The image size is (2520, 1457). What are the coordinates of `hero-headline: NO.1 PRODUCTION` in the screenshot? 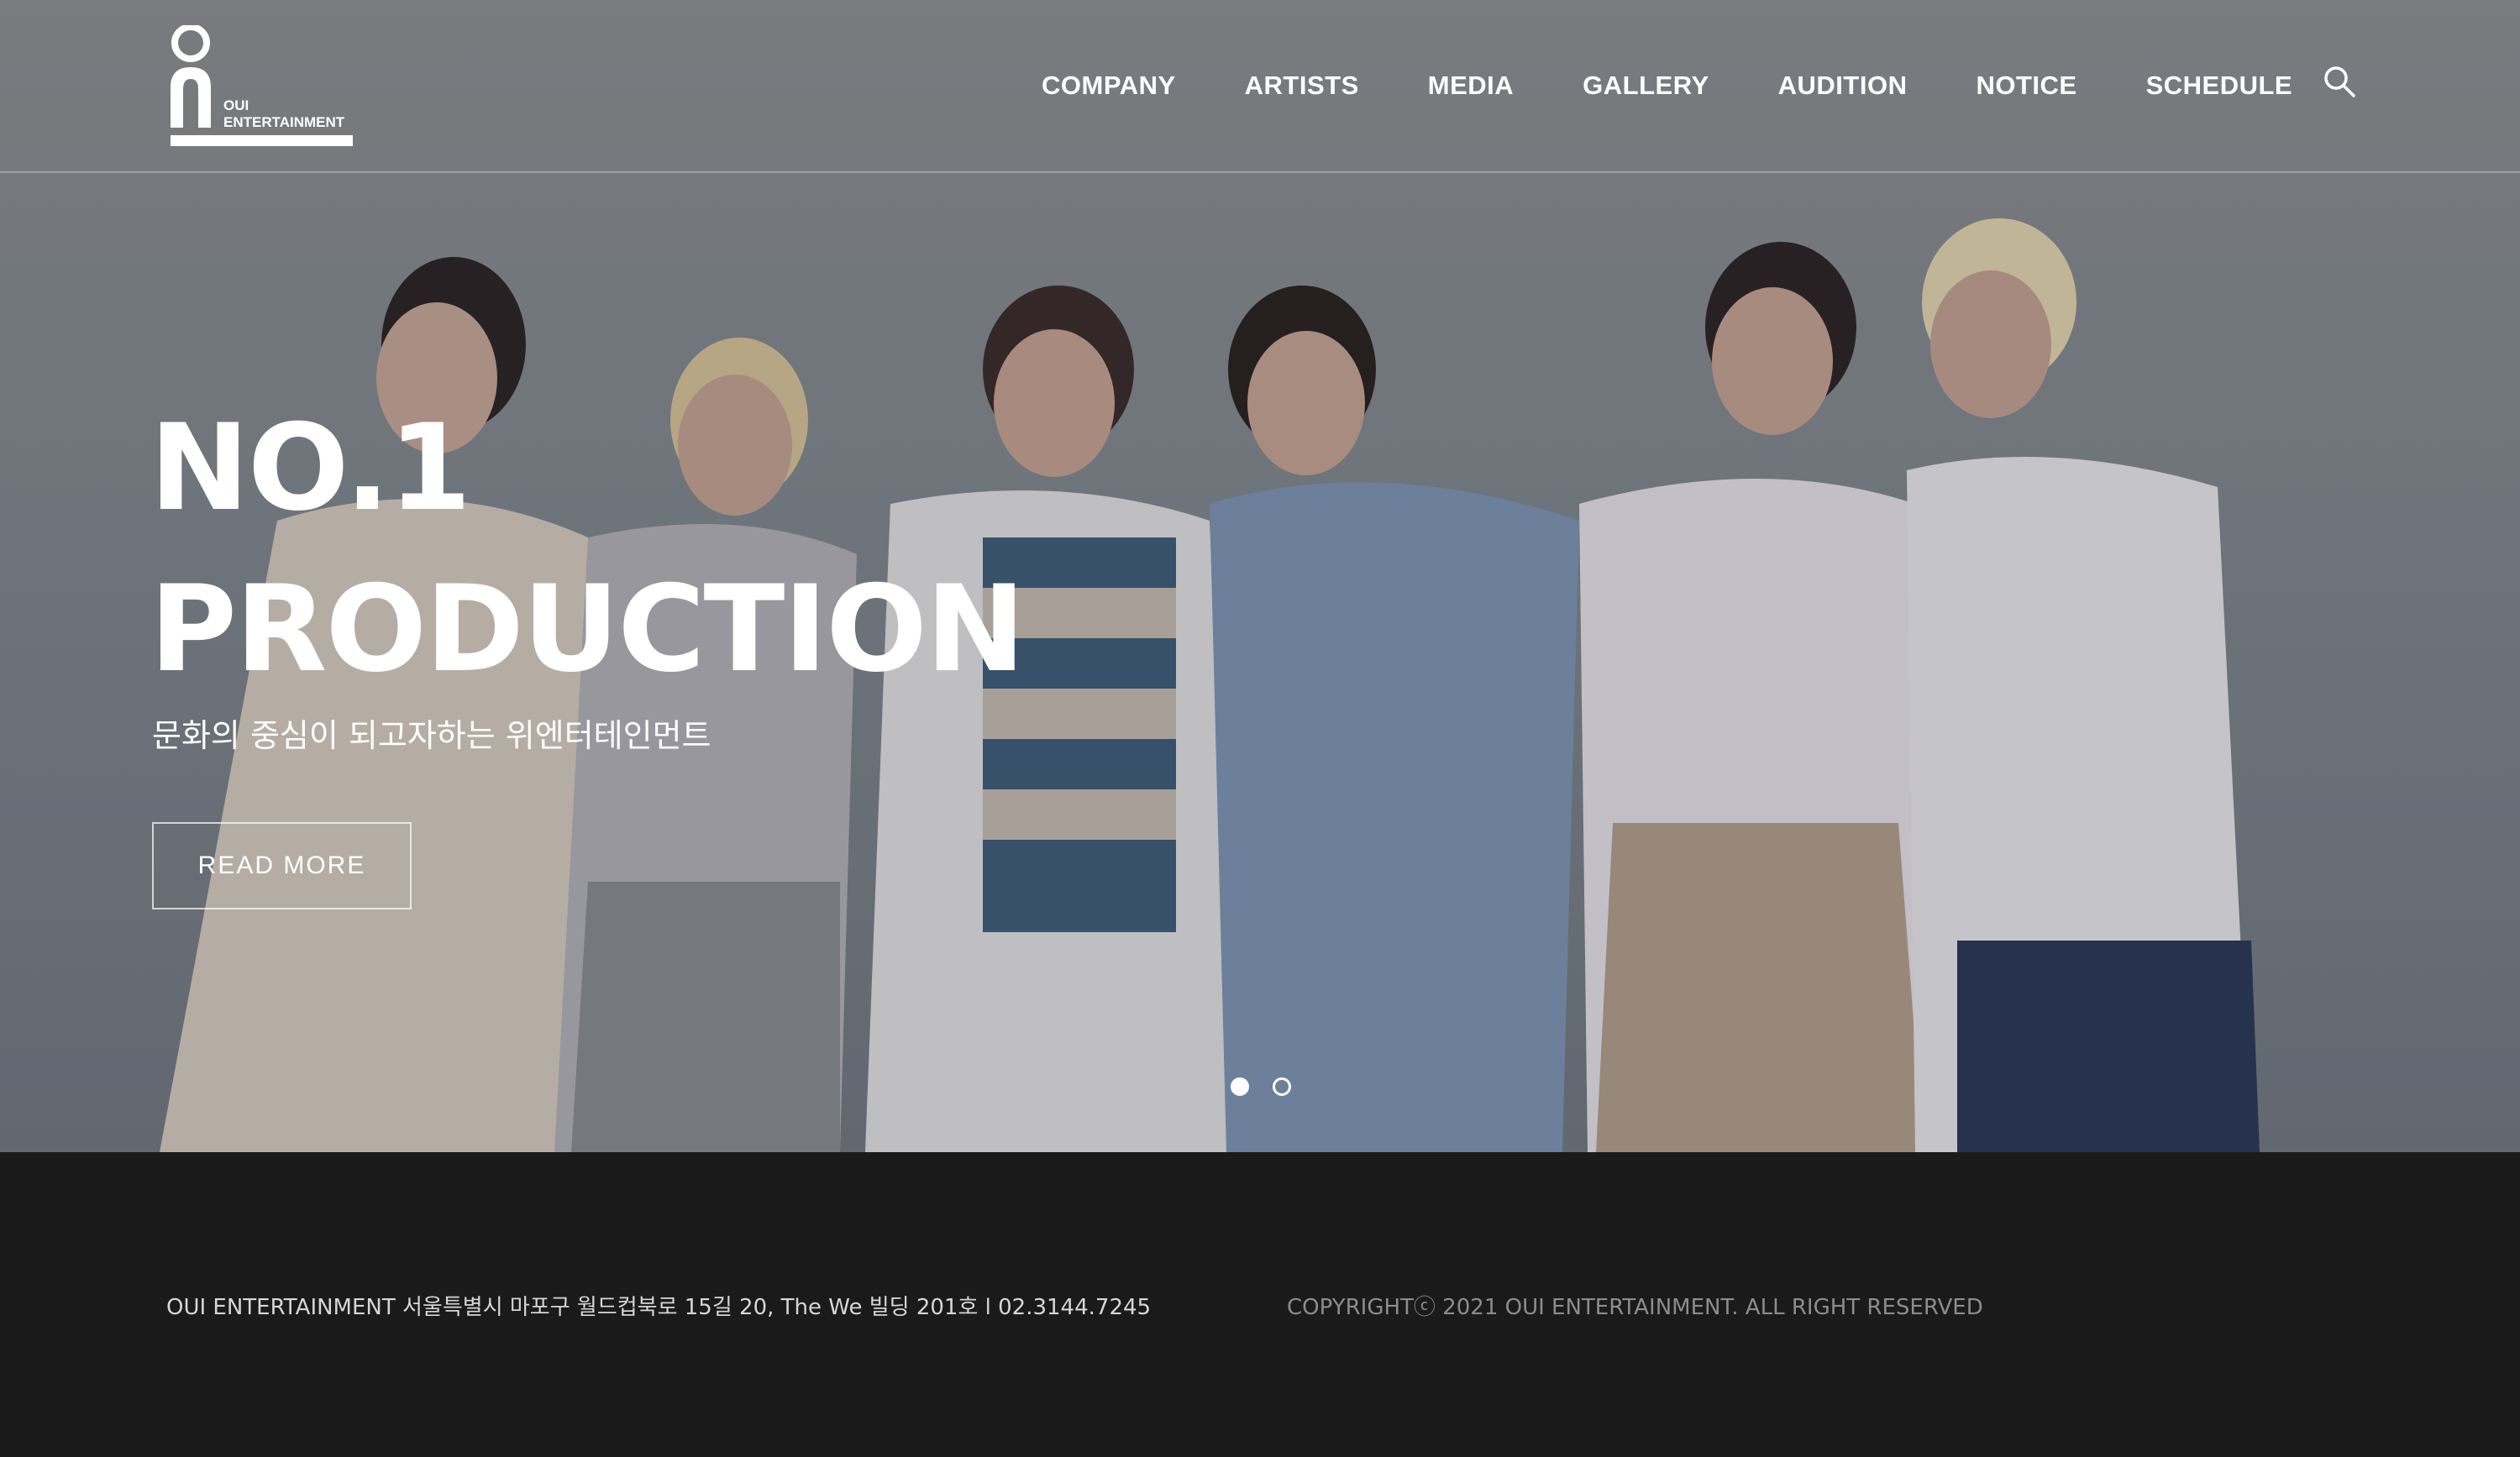 It's located at (588, 549).